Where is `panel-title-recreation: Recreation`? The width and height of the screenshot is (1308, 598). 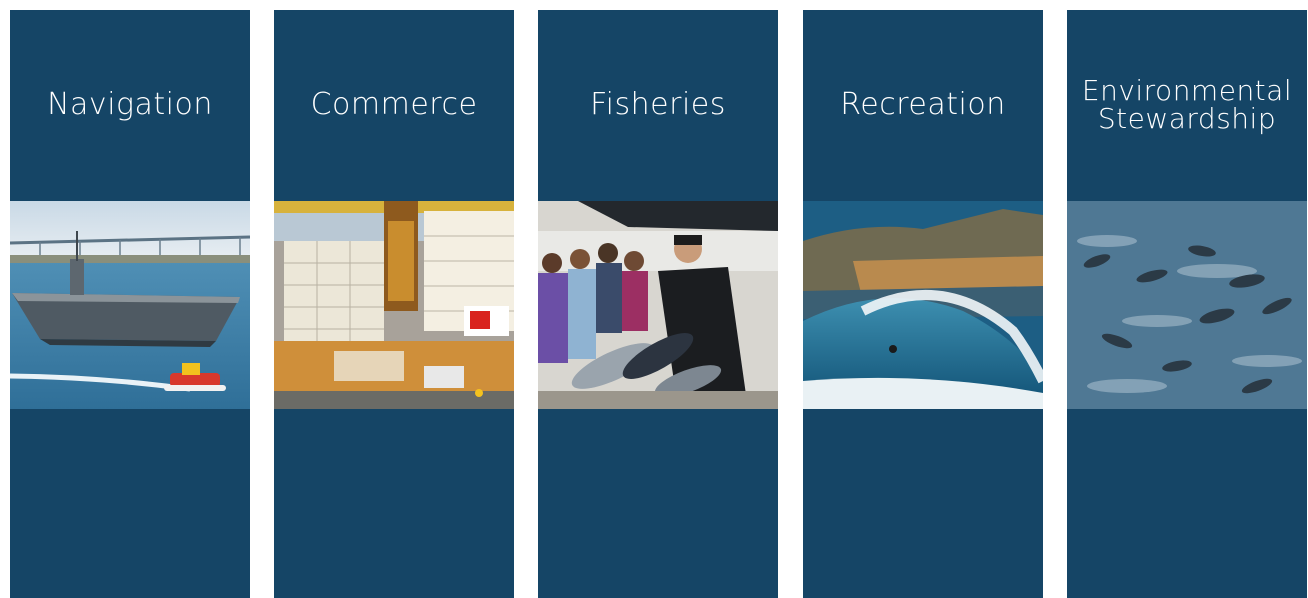
panel-title-recreation: Recreation is located at coordinates (923, 104).